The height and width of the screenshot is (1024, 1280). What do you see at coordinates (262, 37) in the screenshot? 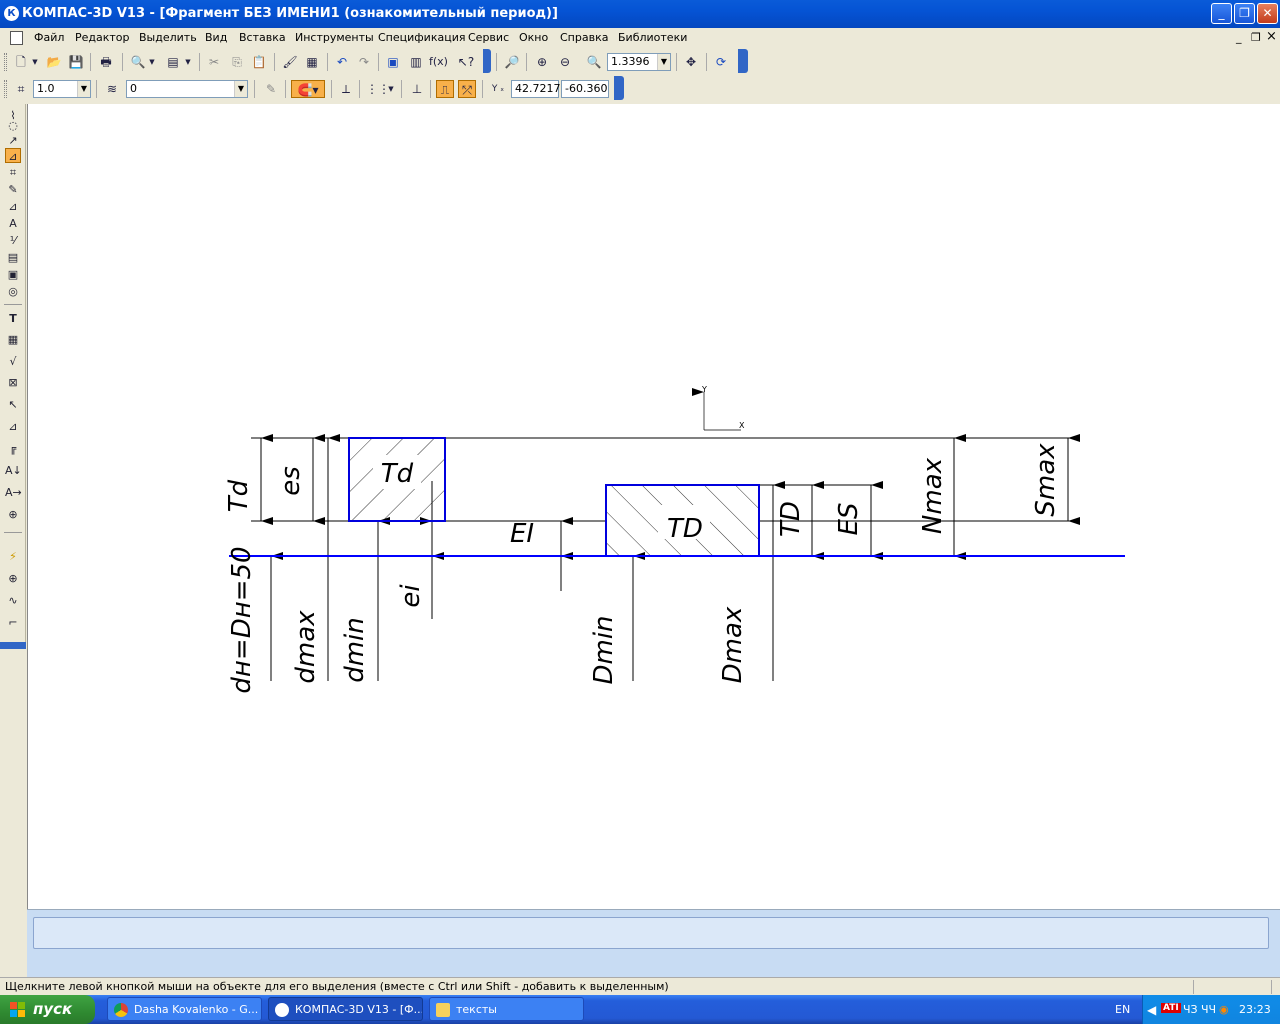
I see `menu-insert: Вставка` at bounding box center [262, 37].